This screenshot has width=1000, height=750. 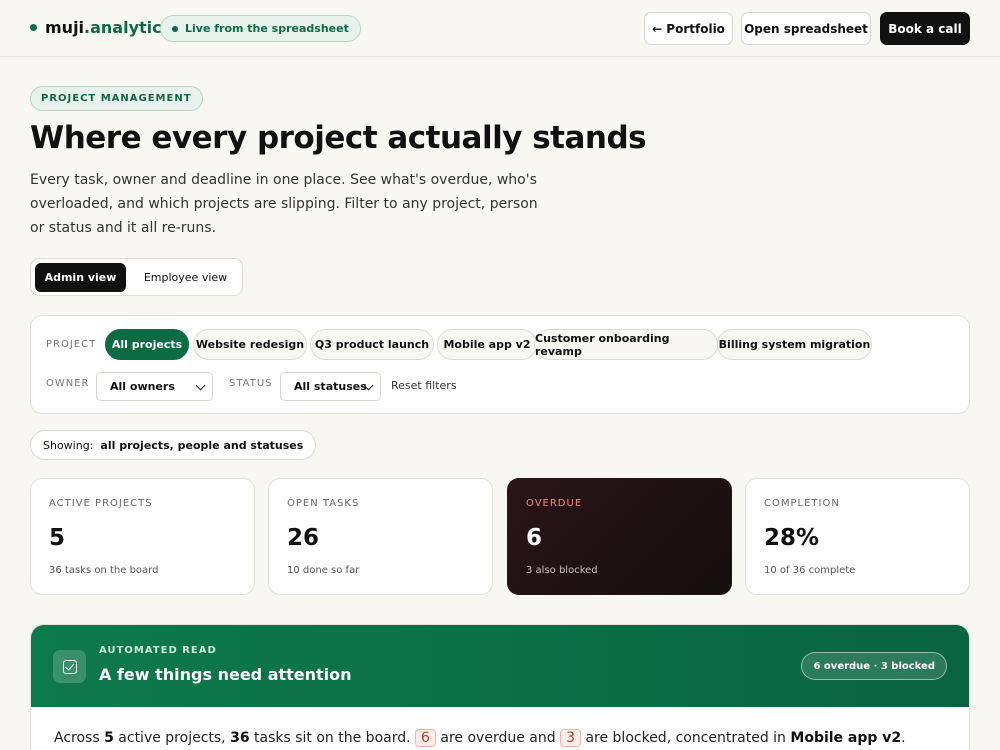 I want to click on owner-select-value: All owners, so click(x=142, y=386).